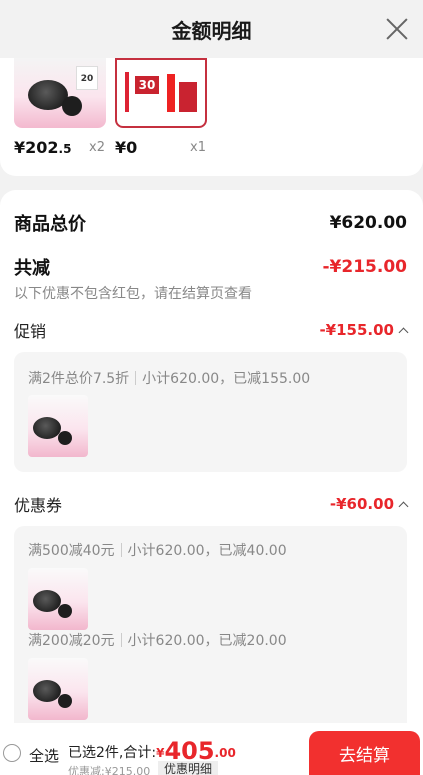 The height and width of the screenshot is (775, 423). Describe the element at coordinates (211, 504) in the screenshot. I see `coupon-row: 优惠券 -¥60.00` at that location.